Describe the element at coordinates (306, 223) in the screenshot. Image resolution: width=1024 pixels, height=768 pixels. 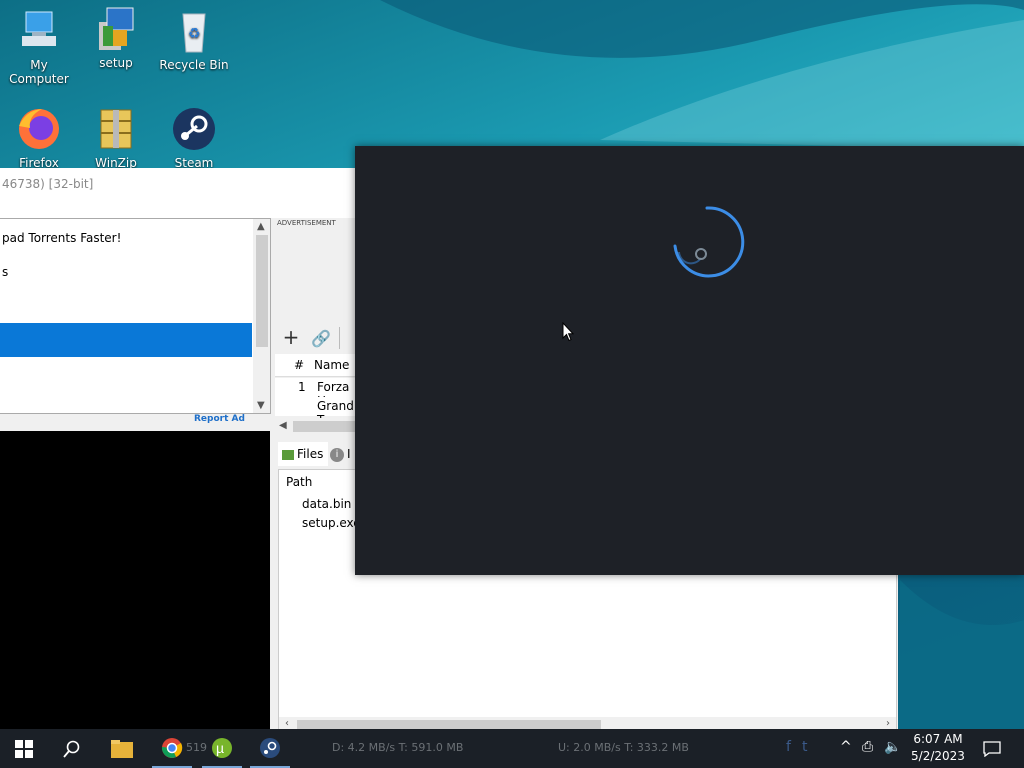
I see `advertisement-label: ADVERTISEMENT` at that location.